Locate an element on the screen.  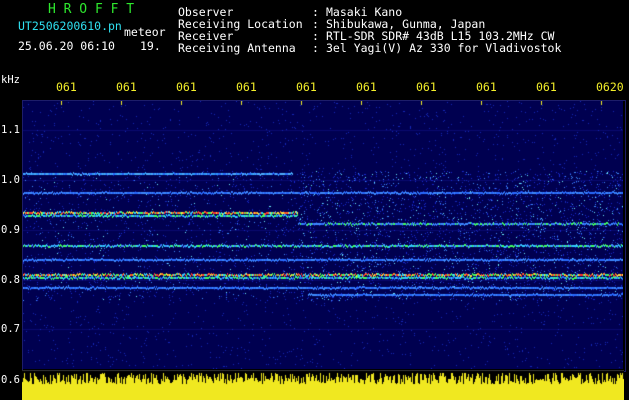
y-tick-label: 0.8 is located at coordinates (10, 280).